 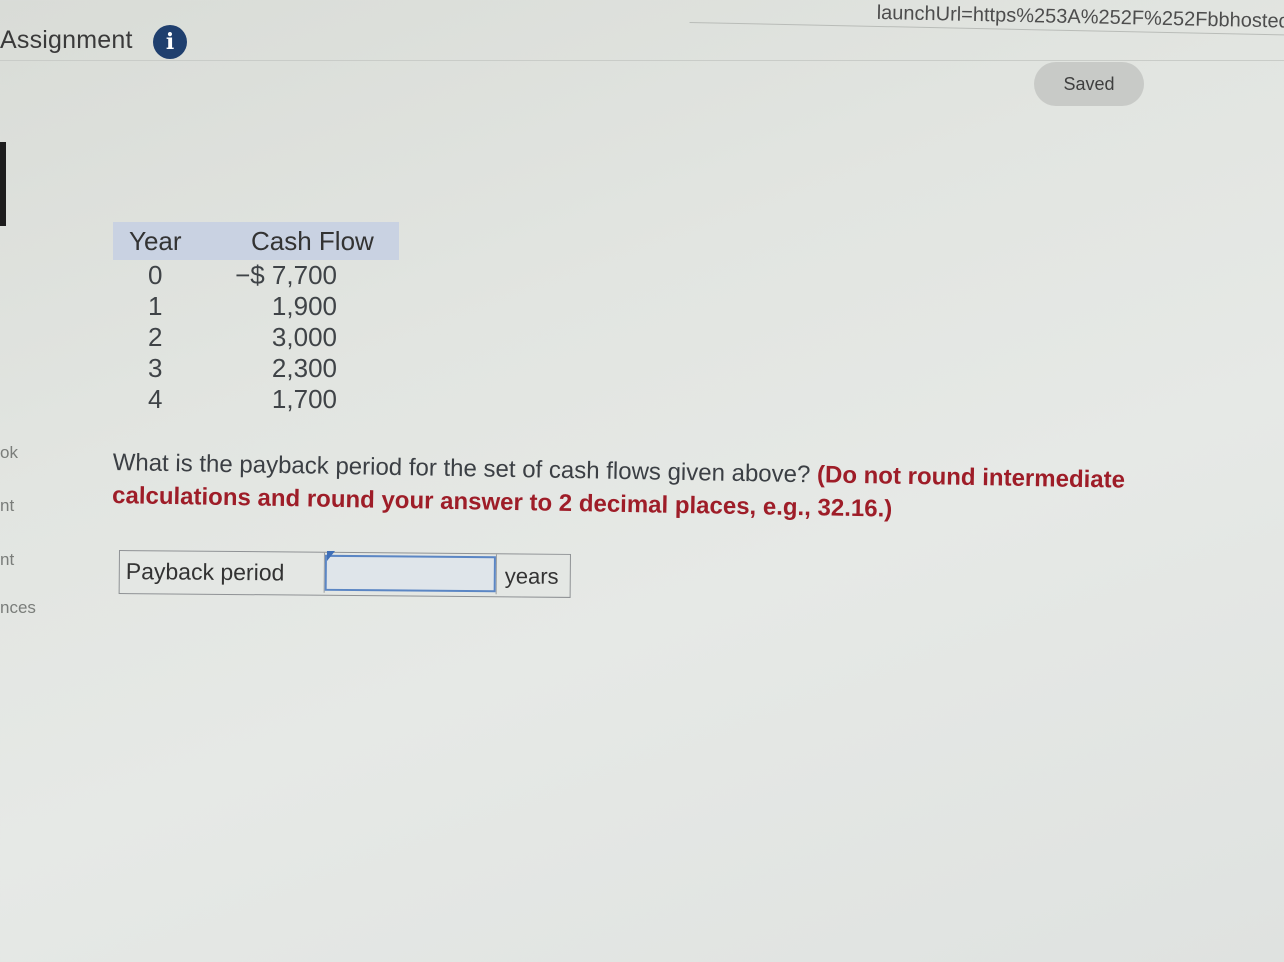 I want to click on header-divider, so click(x=642, y=60).